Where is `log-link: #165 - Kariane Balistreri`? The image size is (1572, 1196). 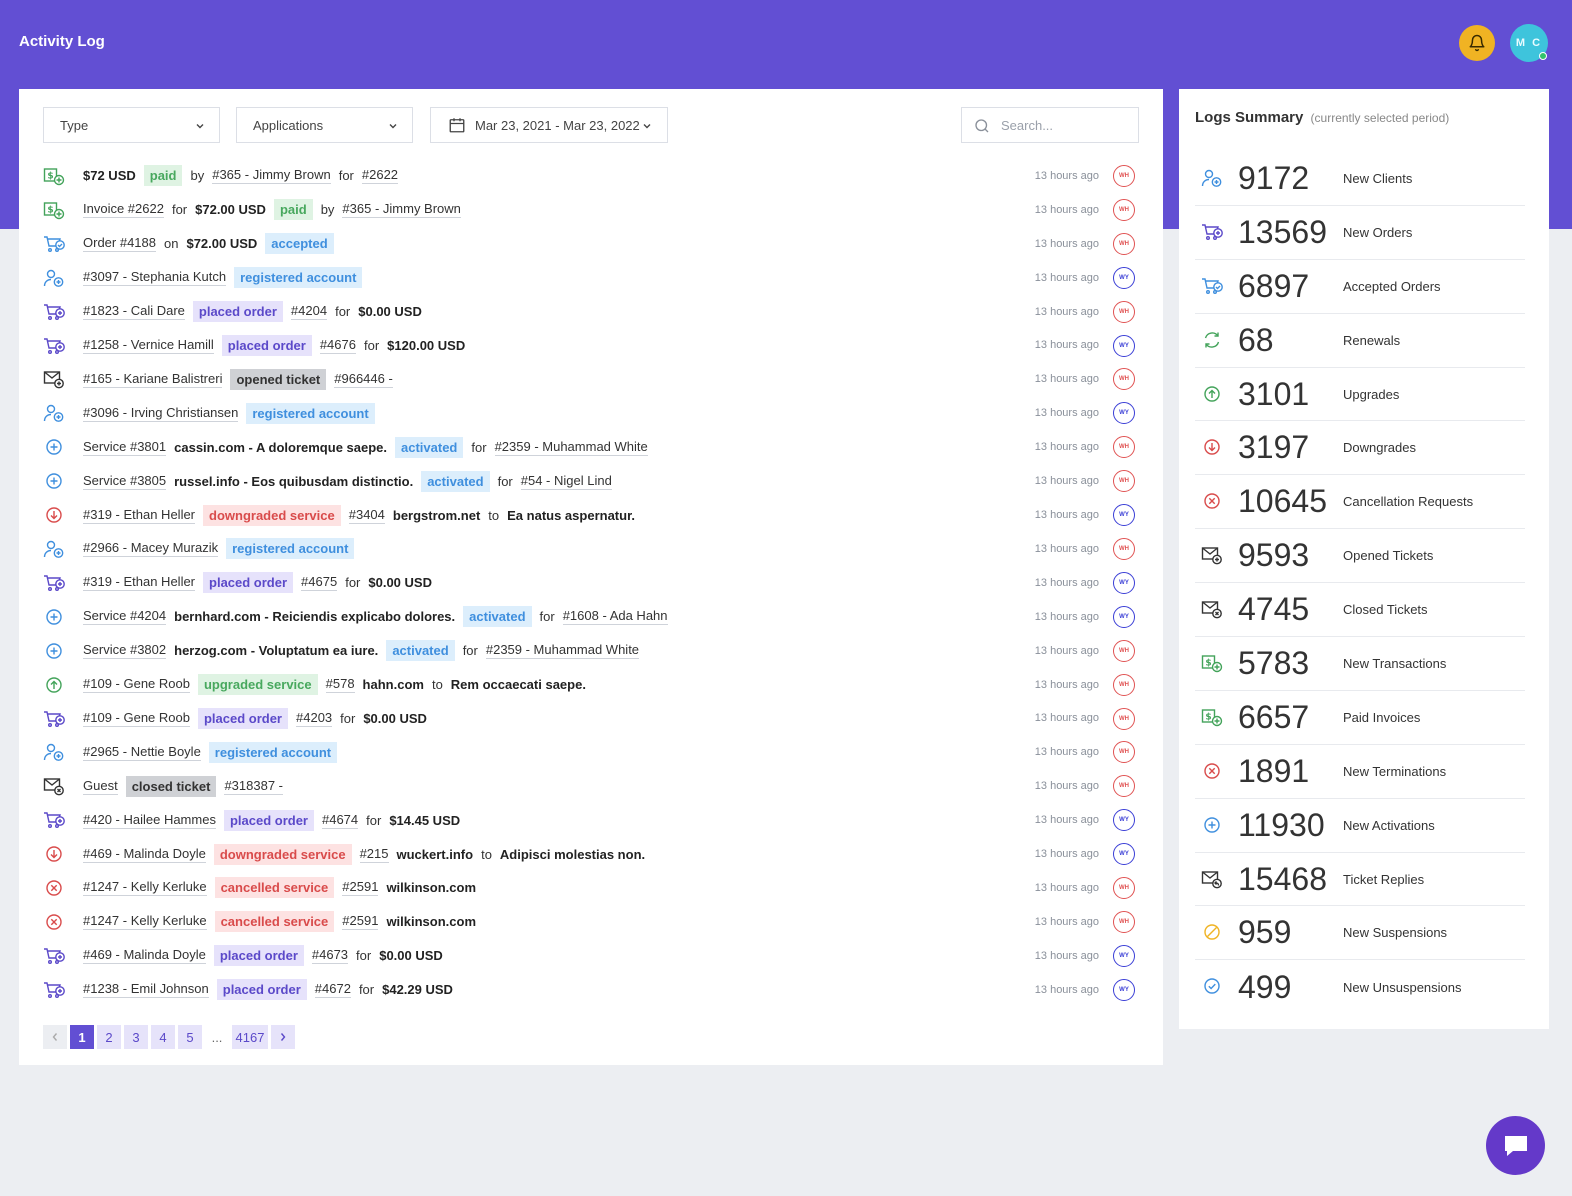 log-link: #165 - Kariane Balistreri is located at coordinates (153, 379).